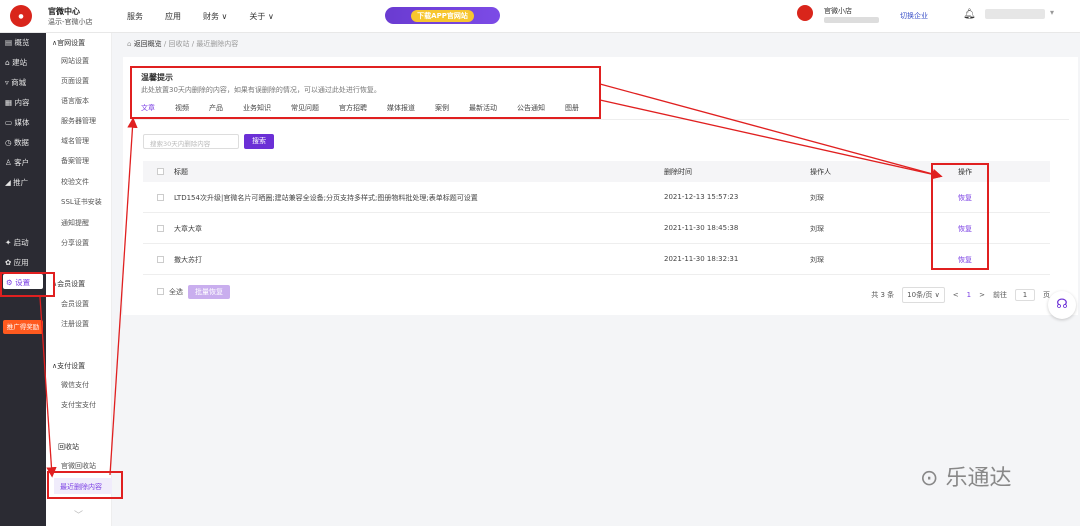 This screenshot has width=1080, height=526. What do you see at coordinates (1062, 305) in the screenshot?
I see `support-icon: ☊` at bounding box center [1062, 305].